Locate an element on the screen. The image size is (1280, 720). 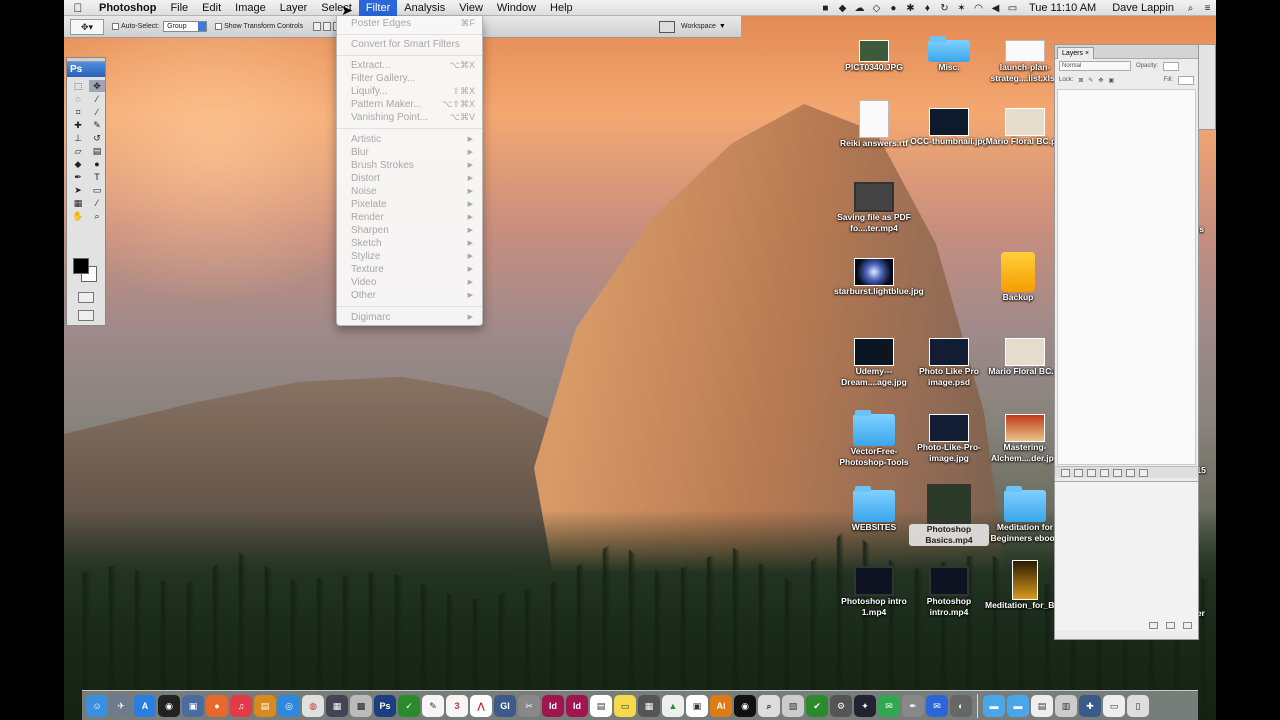
eyedropper-tool-icon: ⁄ is located at coordinates (97, 203).